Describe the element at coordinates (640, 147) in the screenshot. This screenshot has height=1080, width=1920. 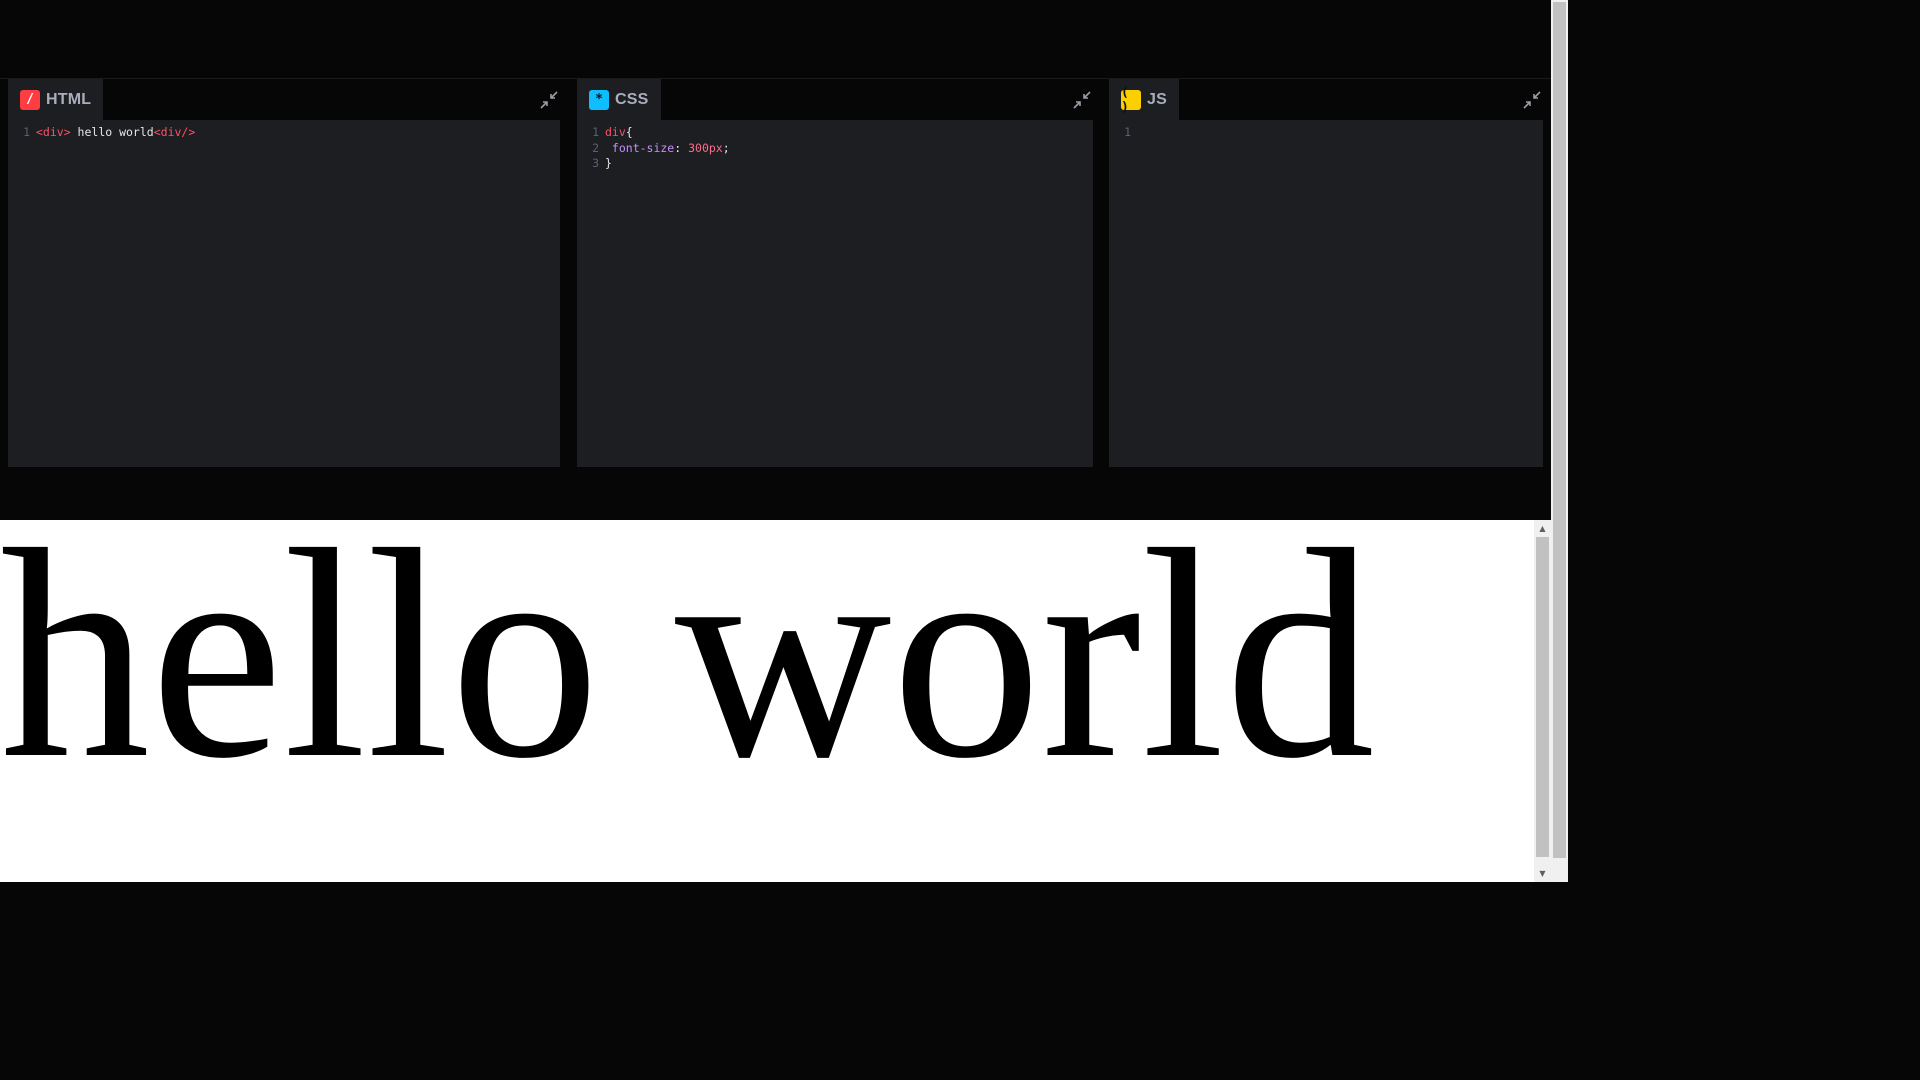
I see `code-token: font-size` at that location.